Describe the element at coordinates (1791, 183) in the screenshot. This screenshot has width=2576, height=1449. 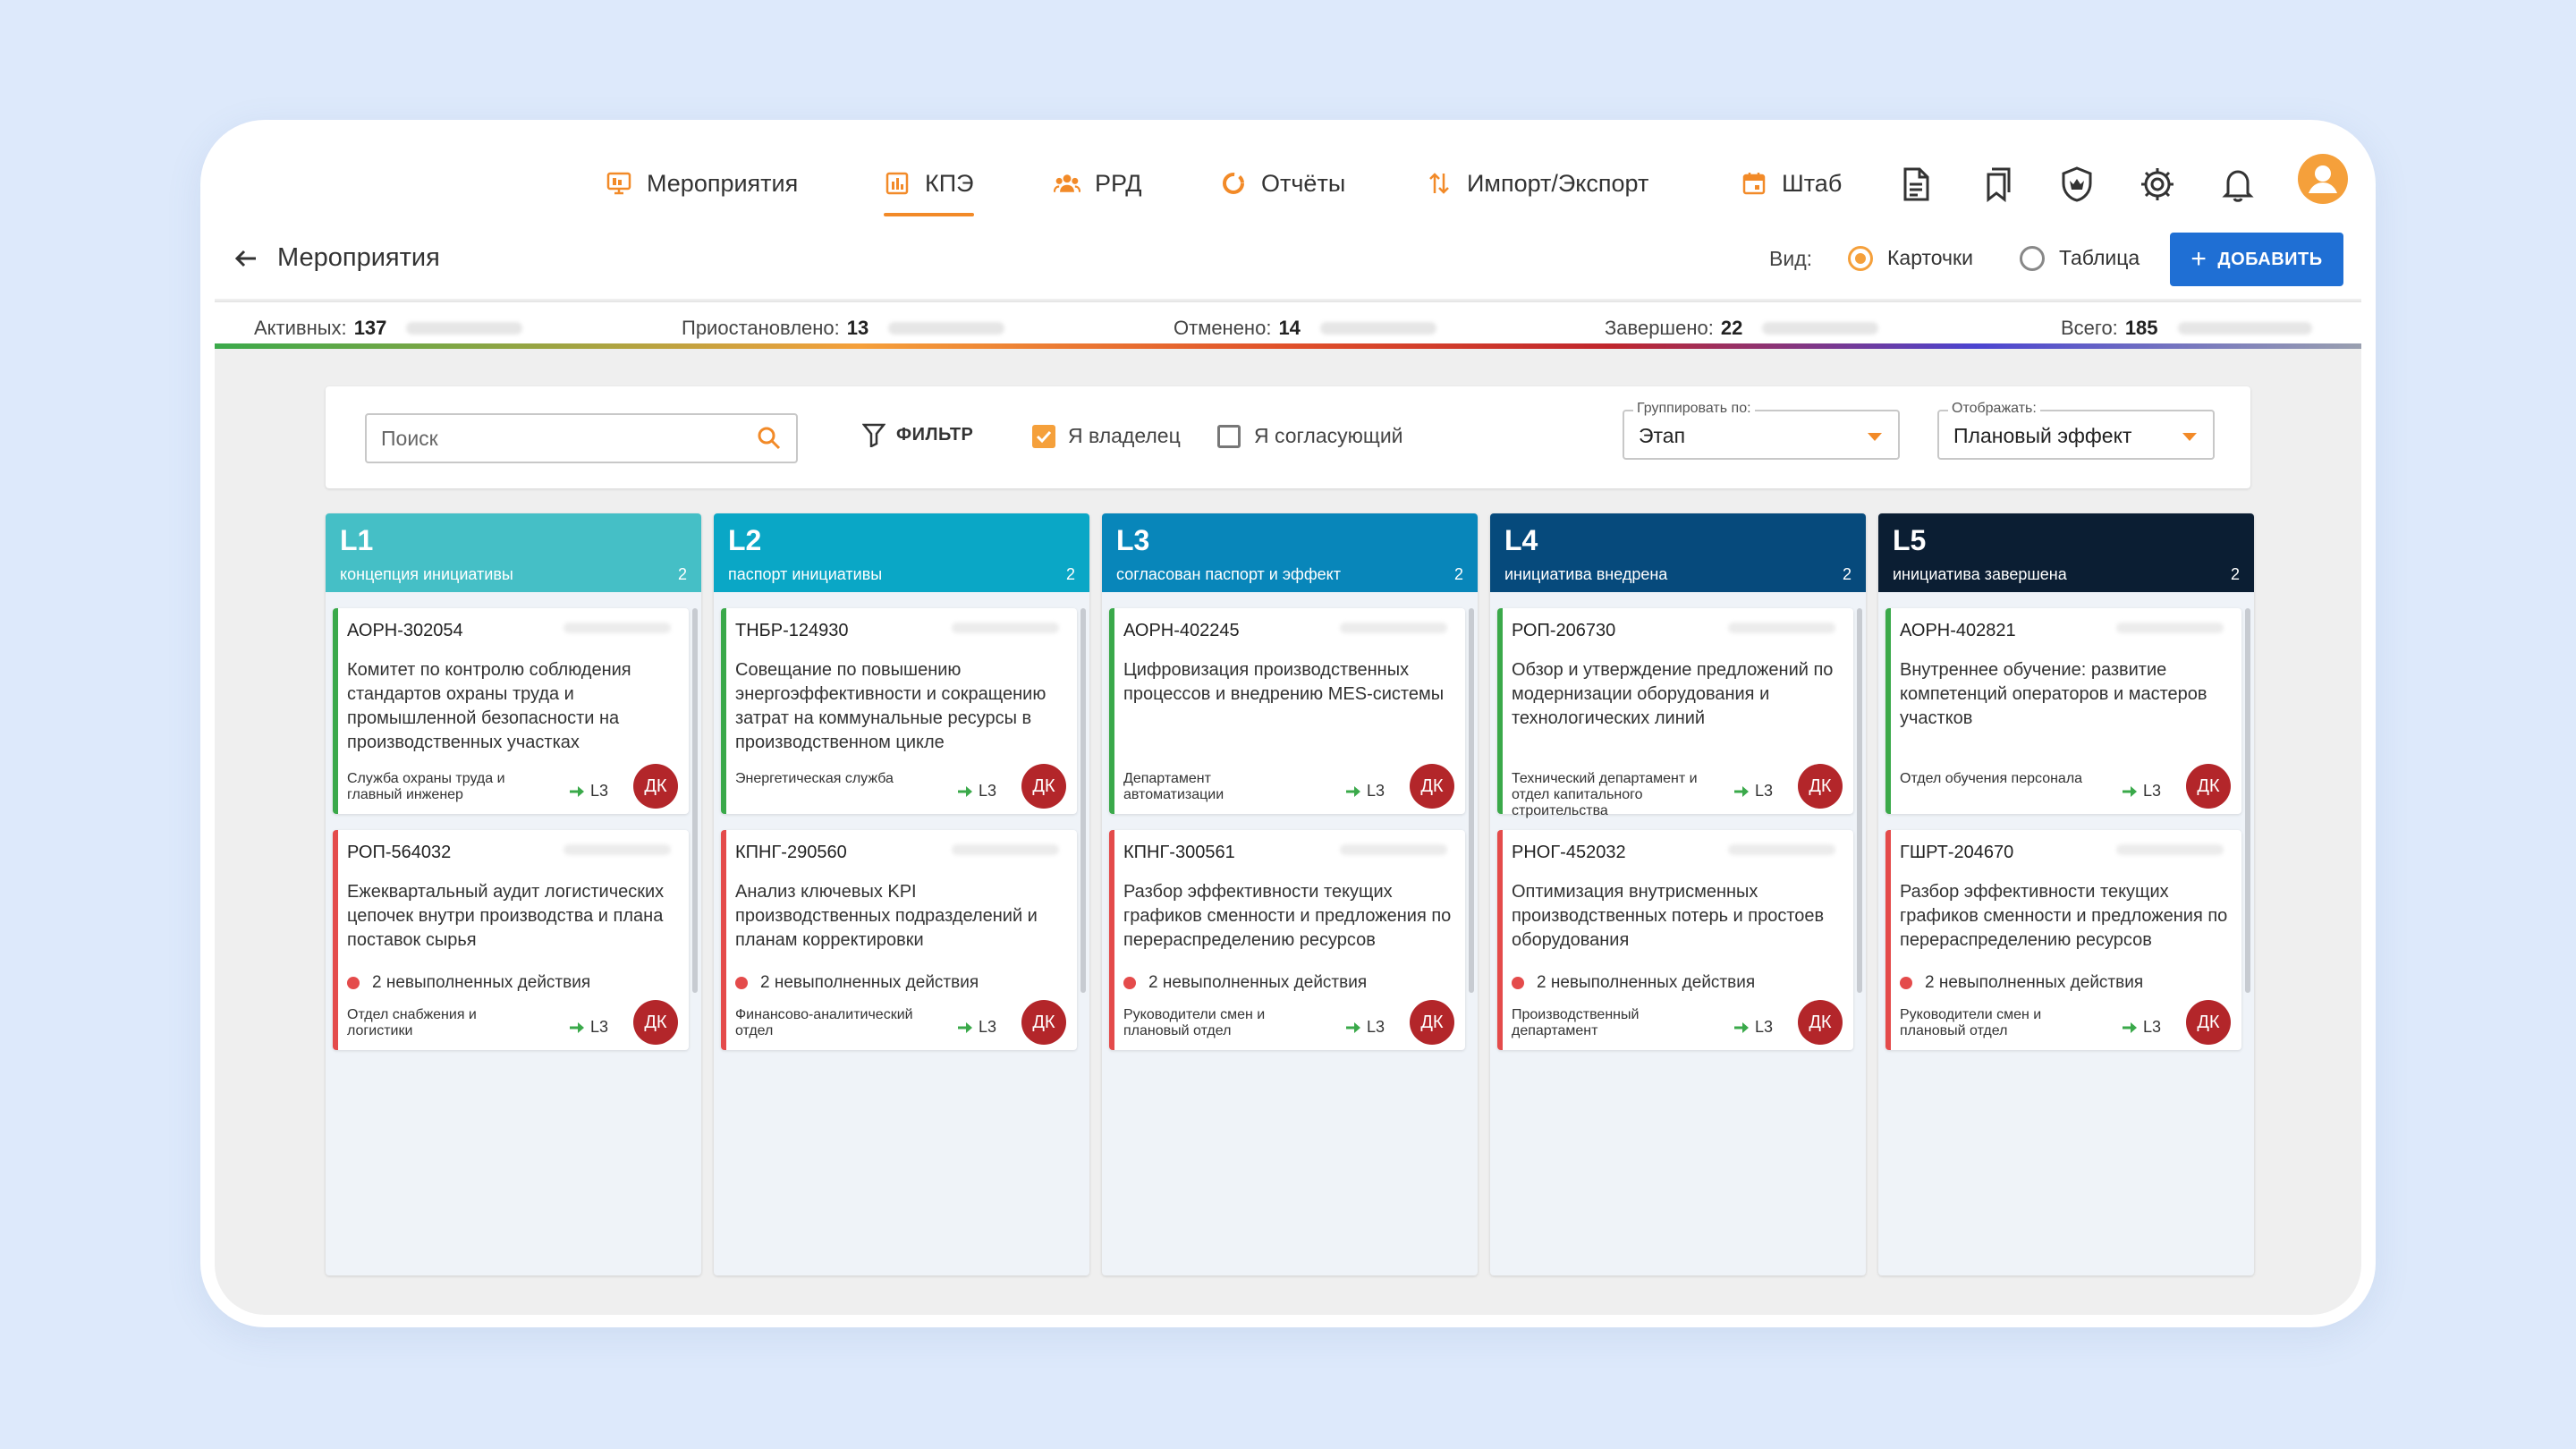
I see `nav-item-hq: Штаб` at that location.